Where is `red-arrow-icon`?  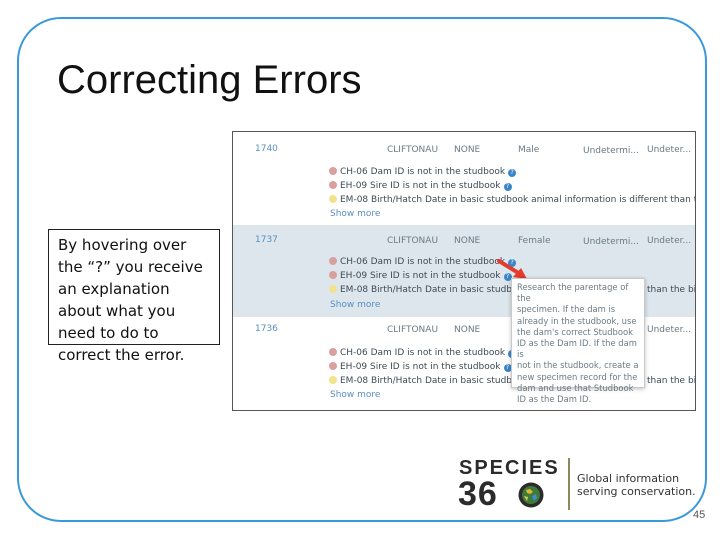
red-arrow-icon is located at coordinates (512, 269).